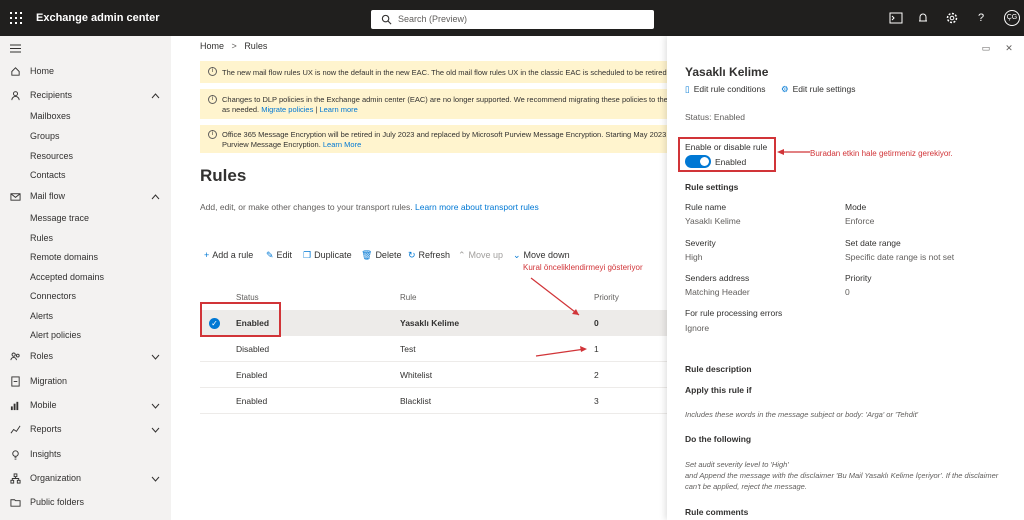 This screenshot has width=1024, height=520. What do you see at coordinates (16, 18) in the screenshot?
I see `app-launcher-icon` at bounding box center [16, 18].